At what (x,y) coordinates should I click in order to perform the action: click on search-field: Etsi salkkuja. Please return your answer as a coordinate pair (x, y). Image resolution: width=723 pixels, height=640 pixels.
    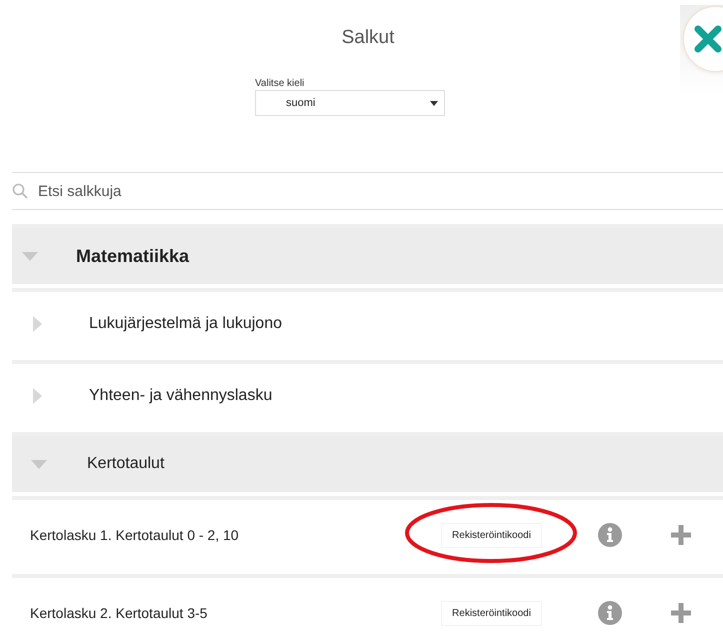
    Looking at the image, I should click on (380, 191).